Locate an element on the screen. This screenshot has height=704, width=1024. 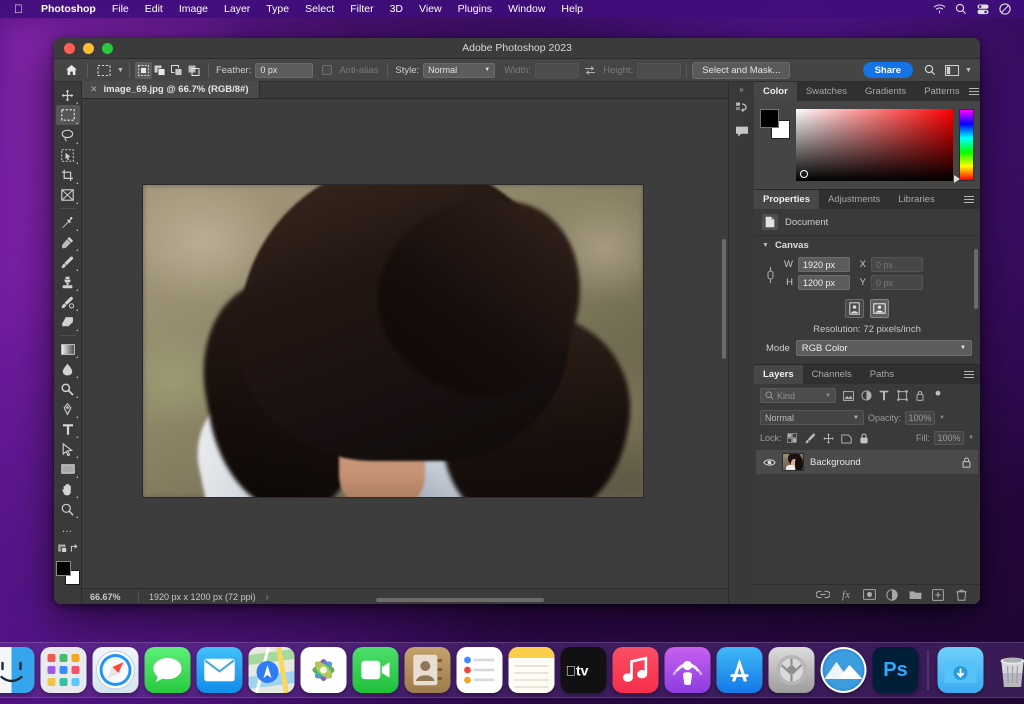
frame-tool is located at coordinates (68, 195).